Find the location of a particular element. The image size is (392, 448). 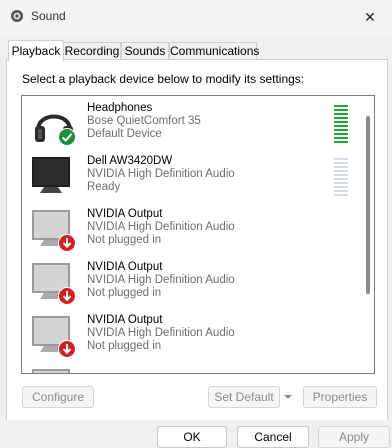

tab-sounds: Sounds is located at coordinates (145, 51).